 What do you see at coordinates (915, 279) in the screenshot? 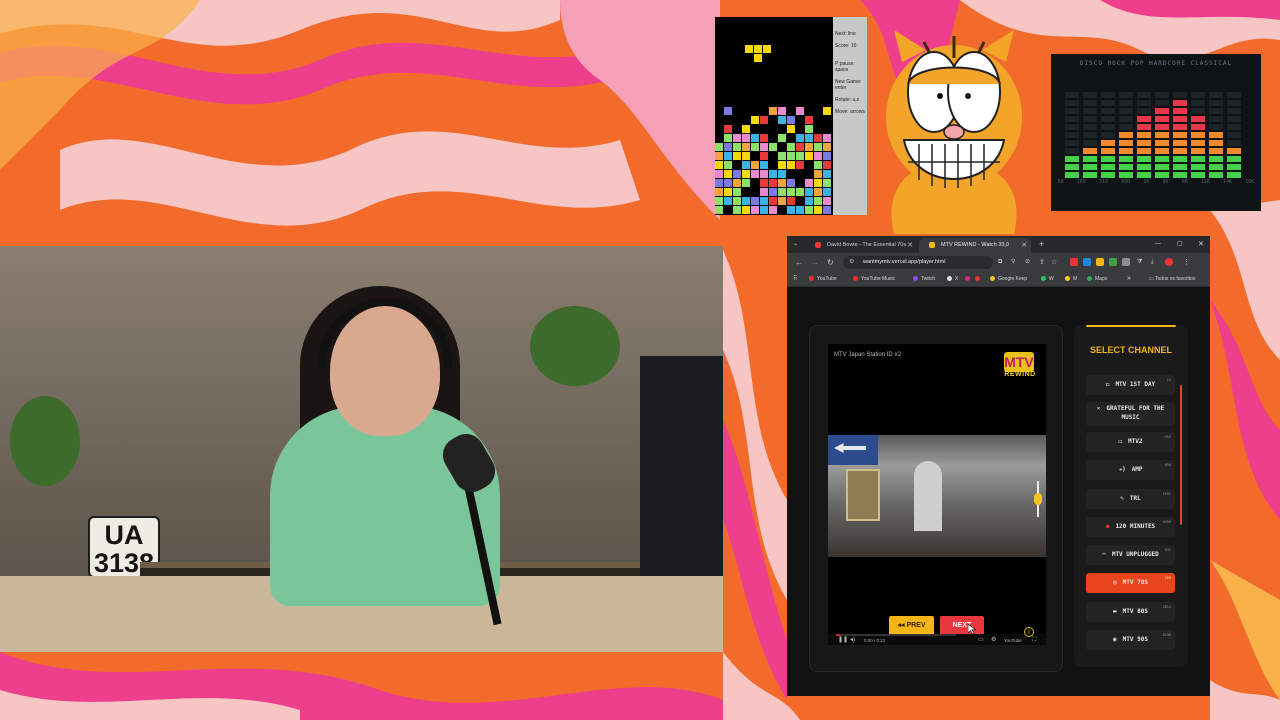
I see `twitch-icon` at bounding box center [915, 279].